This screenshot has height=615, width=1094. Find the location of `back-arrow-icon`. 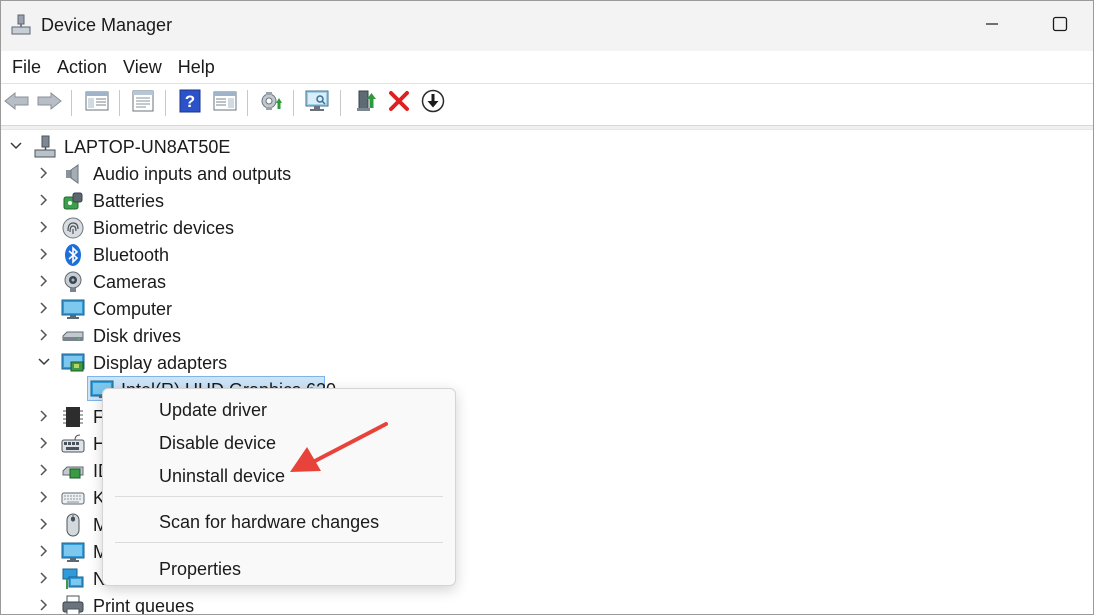

back-arrow-icon is located at coordinates (17, 103).